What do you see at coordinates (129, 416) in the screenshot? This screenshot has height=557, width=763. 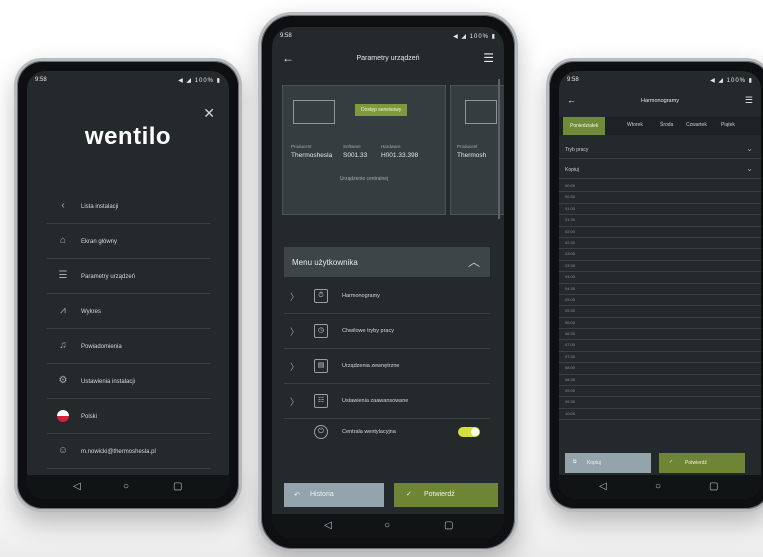 I see `side-menu-item: Polski` at bounding box center [129, 416].